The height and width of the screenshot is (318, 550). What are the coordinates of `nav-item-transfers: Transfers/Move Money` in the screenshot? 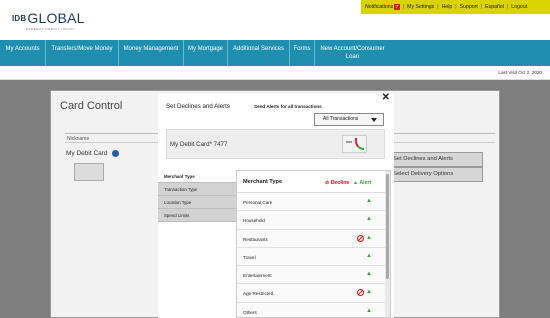 It's located at (82, 53).